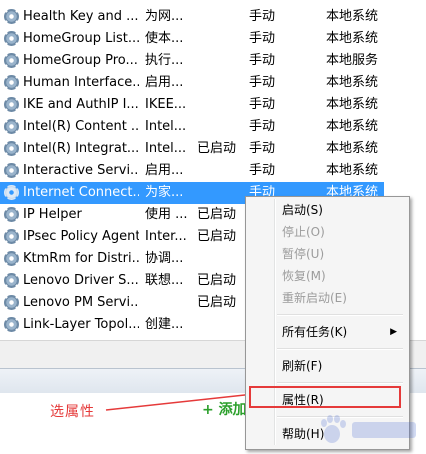 This screenshot has height=454, width=426. Describe the element at coordinates (326, 276) in the screenshot. I see `menu-item-resume: 恢复(M)` at that location.